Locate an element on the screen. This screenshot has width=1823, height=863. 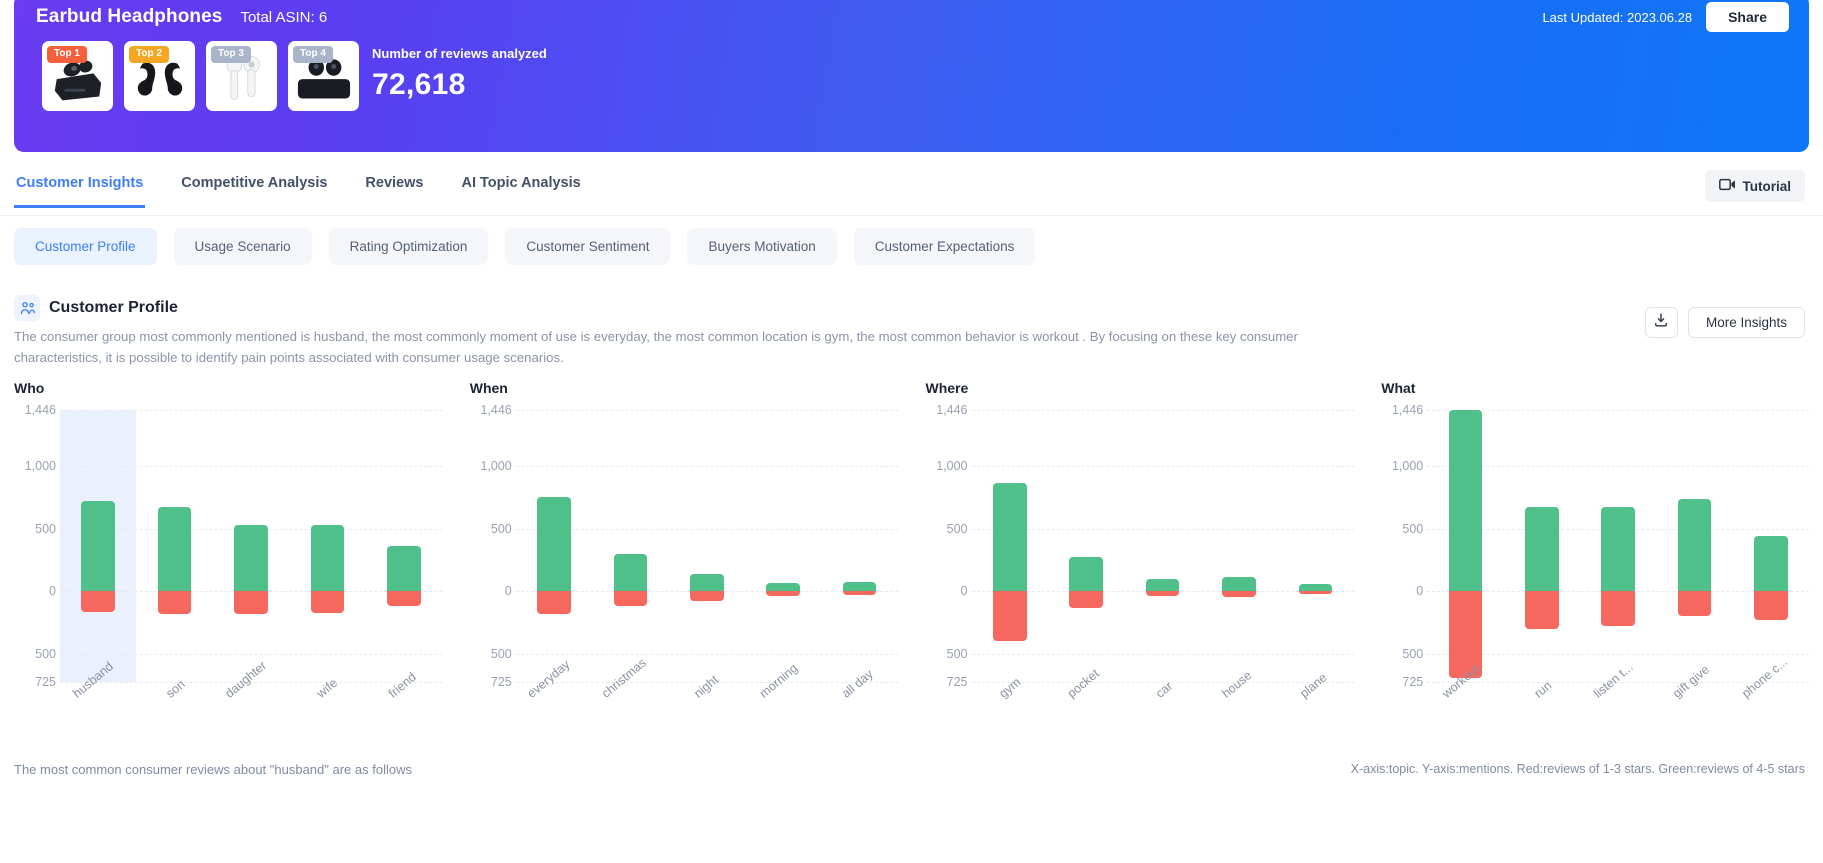
section-actions: More Insights is located at coordinates (1724, 322).